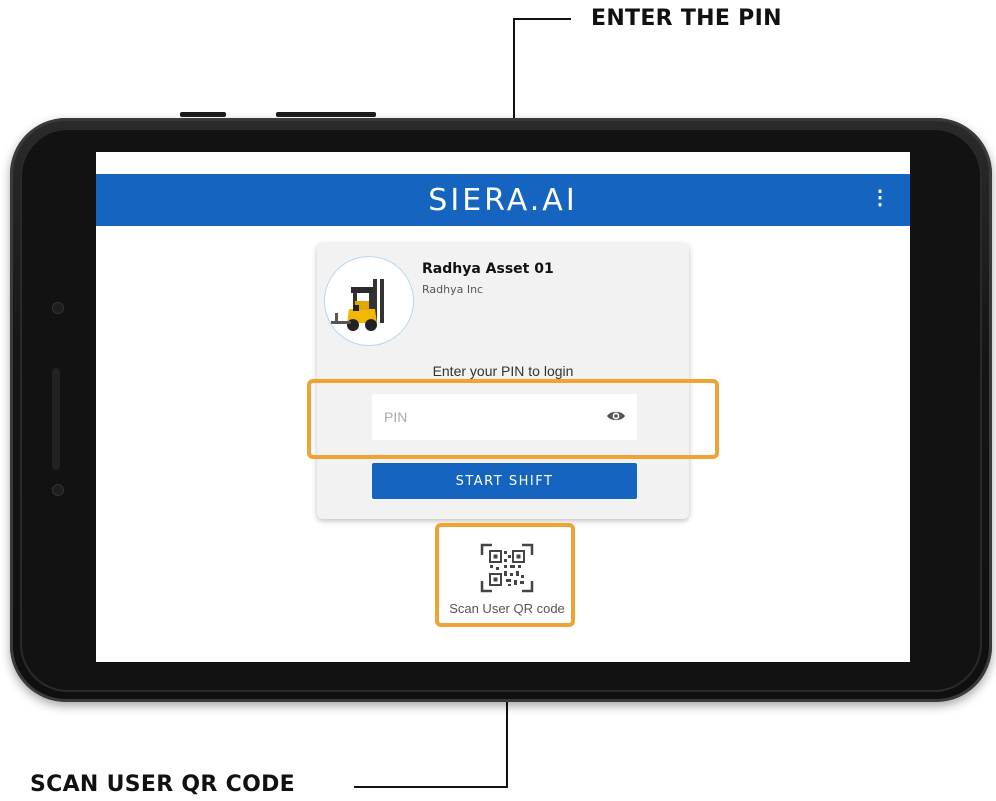  I want to click on callout-line-qr-horizontal, so click(431, 787).